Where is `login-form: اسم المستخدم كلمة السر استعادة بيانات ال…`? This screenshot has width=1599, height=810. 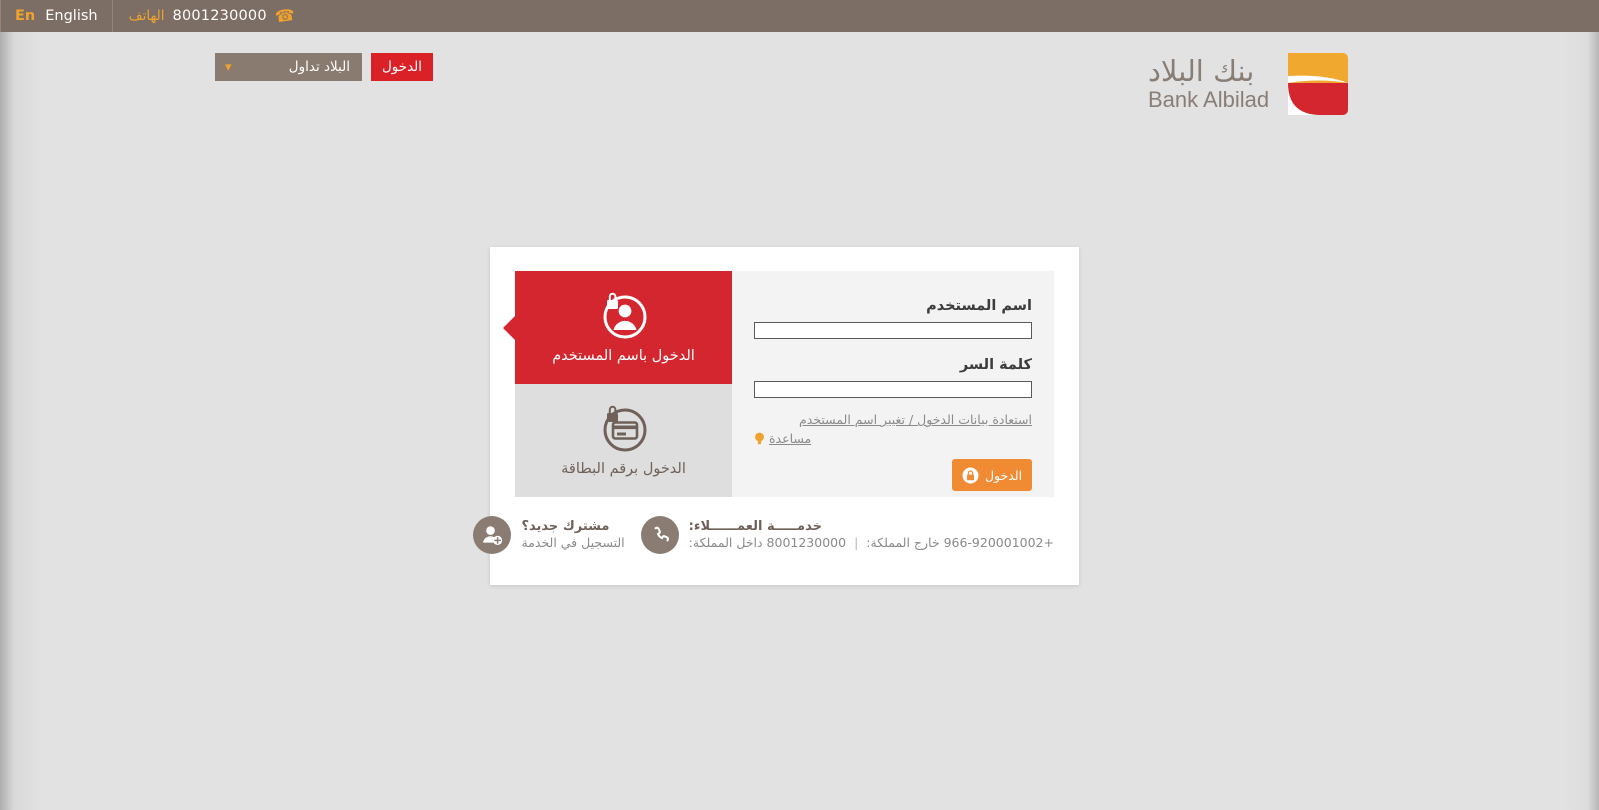
login-form: اسم المستخدم كلمة السر استعادة بيانات ال… is located at coordinates (893, 384).